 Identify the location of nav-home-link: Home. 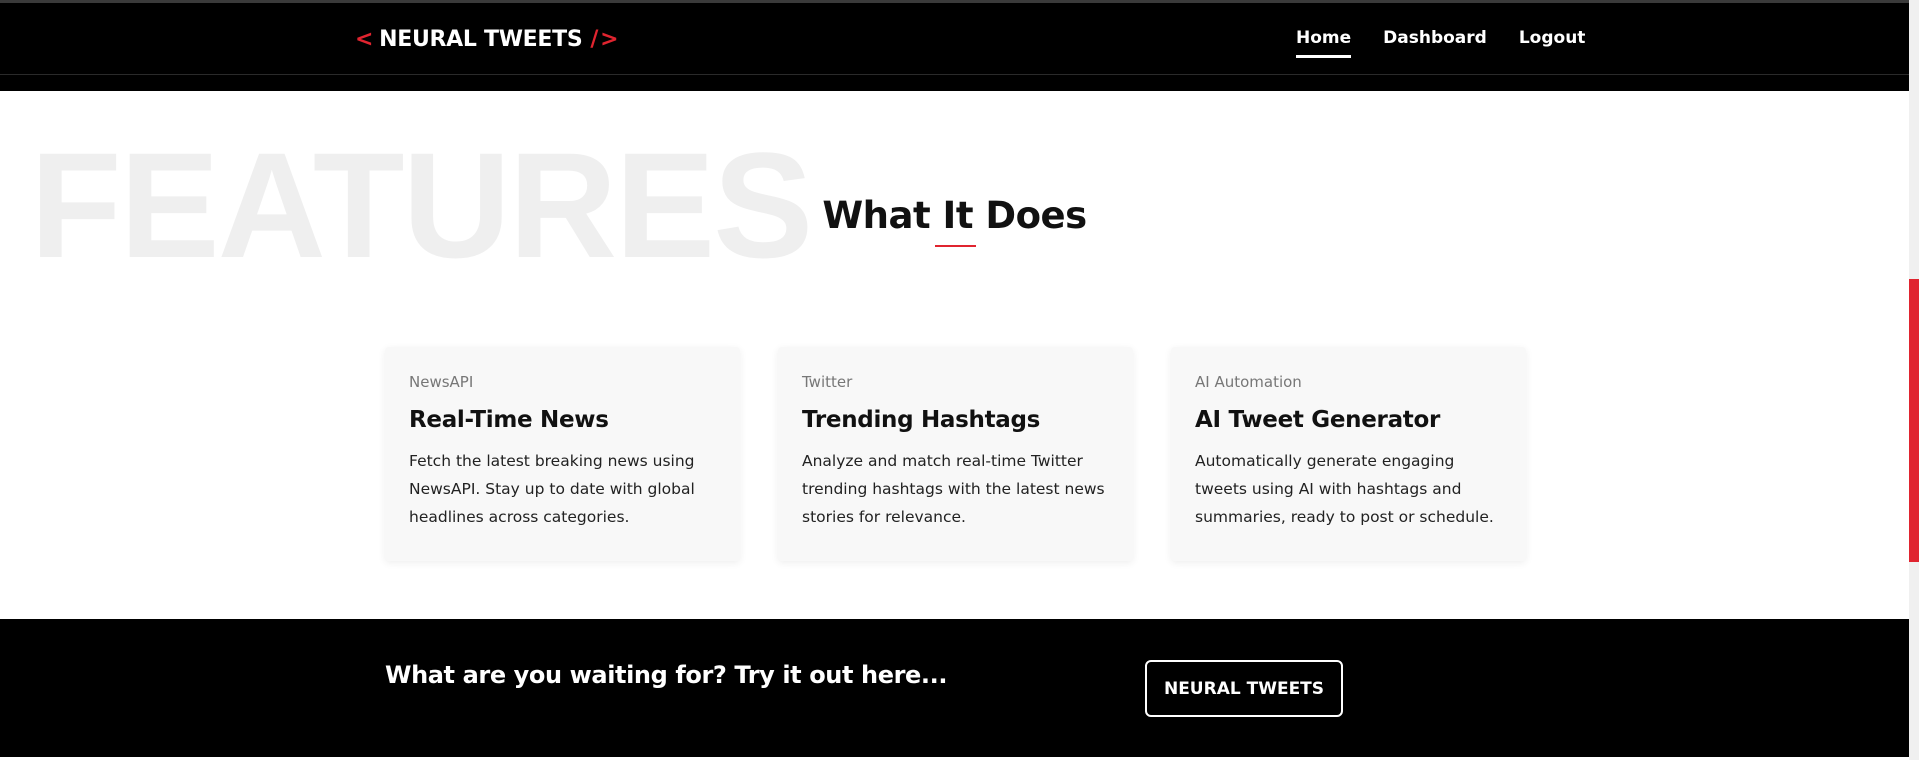
(1324, 43).